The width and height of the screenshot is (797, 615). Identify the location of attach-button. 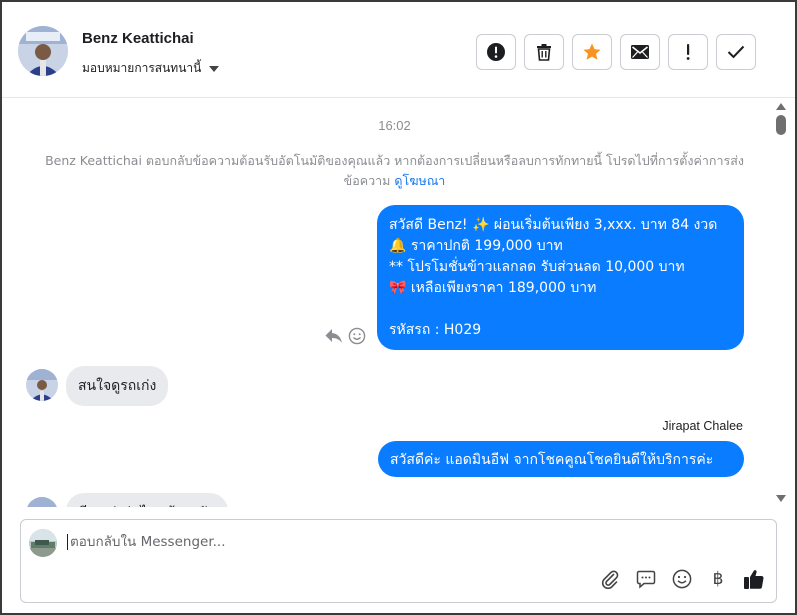
(610, 579).